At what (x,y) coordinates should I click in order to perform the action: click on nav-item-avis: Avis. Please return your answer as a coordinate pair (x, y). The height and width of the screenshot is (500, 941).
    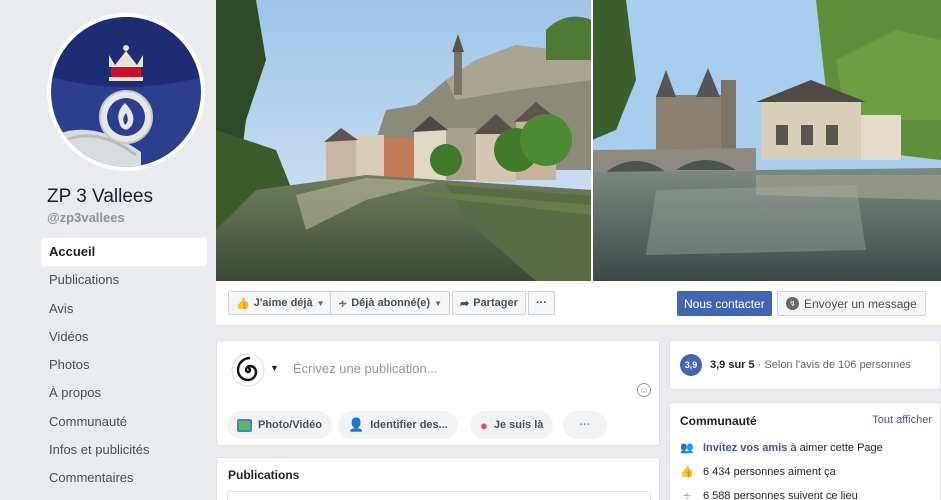
    Looking at the image, I should click on (124, 309).